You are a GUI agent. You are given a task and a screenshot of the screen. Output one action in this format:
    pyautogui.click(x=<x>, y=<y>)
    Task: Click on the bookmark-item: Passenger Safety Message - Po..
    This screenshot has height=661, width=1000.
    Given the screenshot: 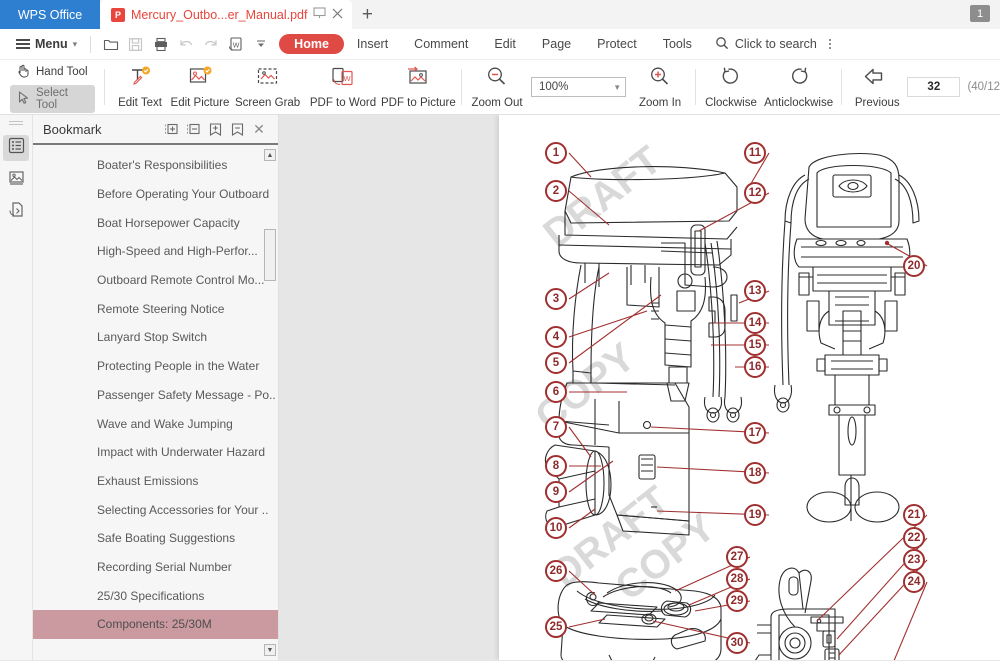 What is the action you would take?
    pyautogui.click(x=155, y=395)
    